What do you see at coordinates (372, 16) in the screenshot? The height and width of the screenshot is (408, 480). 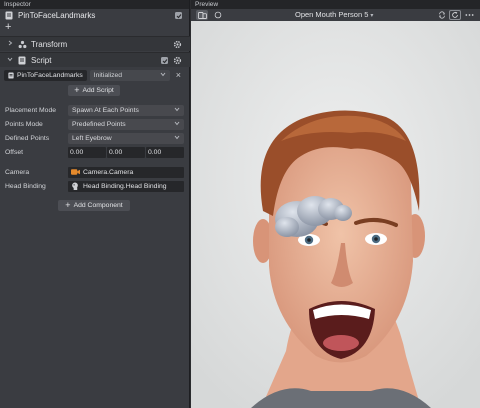 I see `chevron-down-icon: ▾` at bounding box center [372, 16].